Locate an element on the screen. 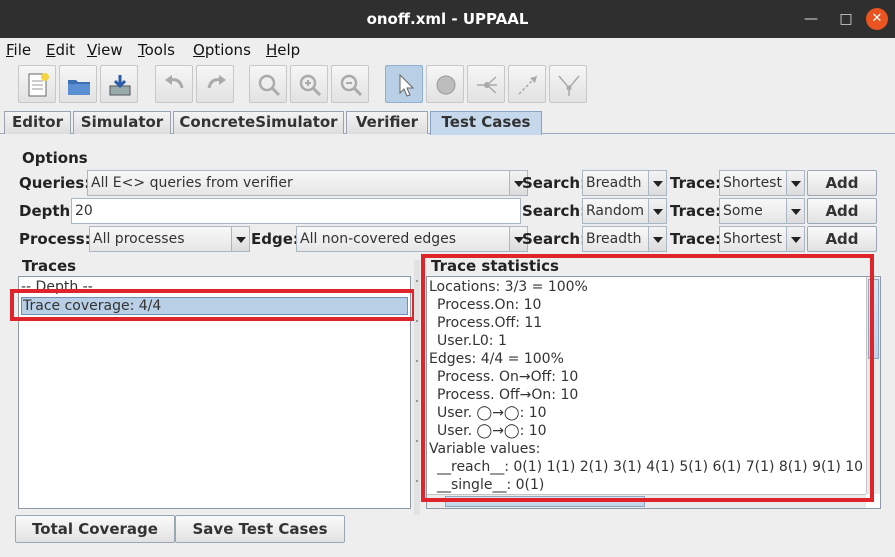 Image resolution: width=895 pixels, height=557 pixels. branch-tool-button is located at coordinates (486, 84).